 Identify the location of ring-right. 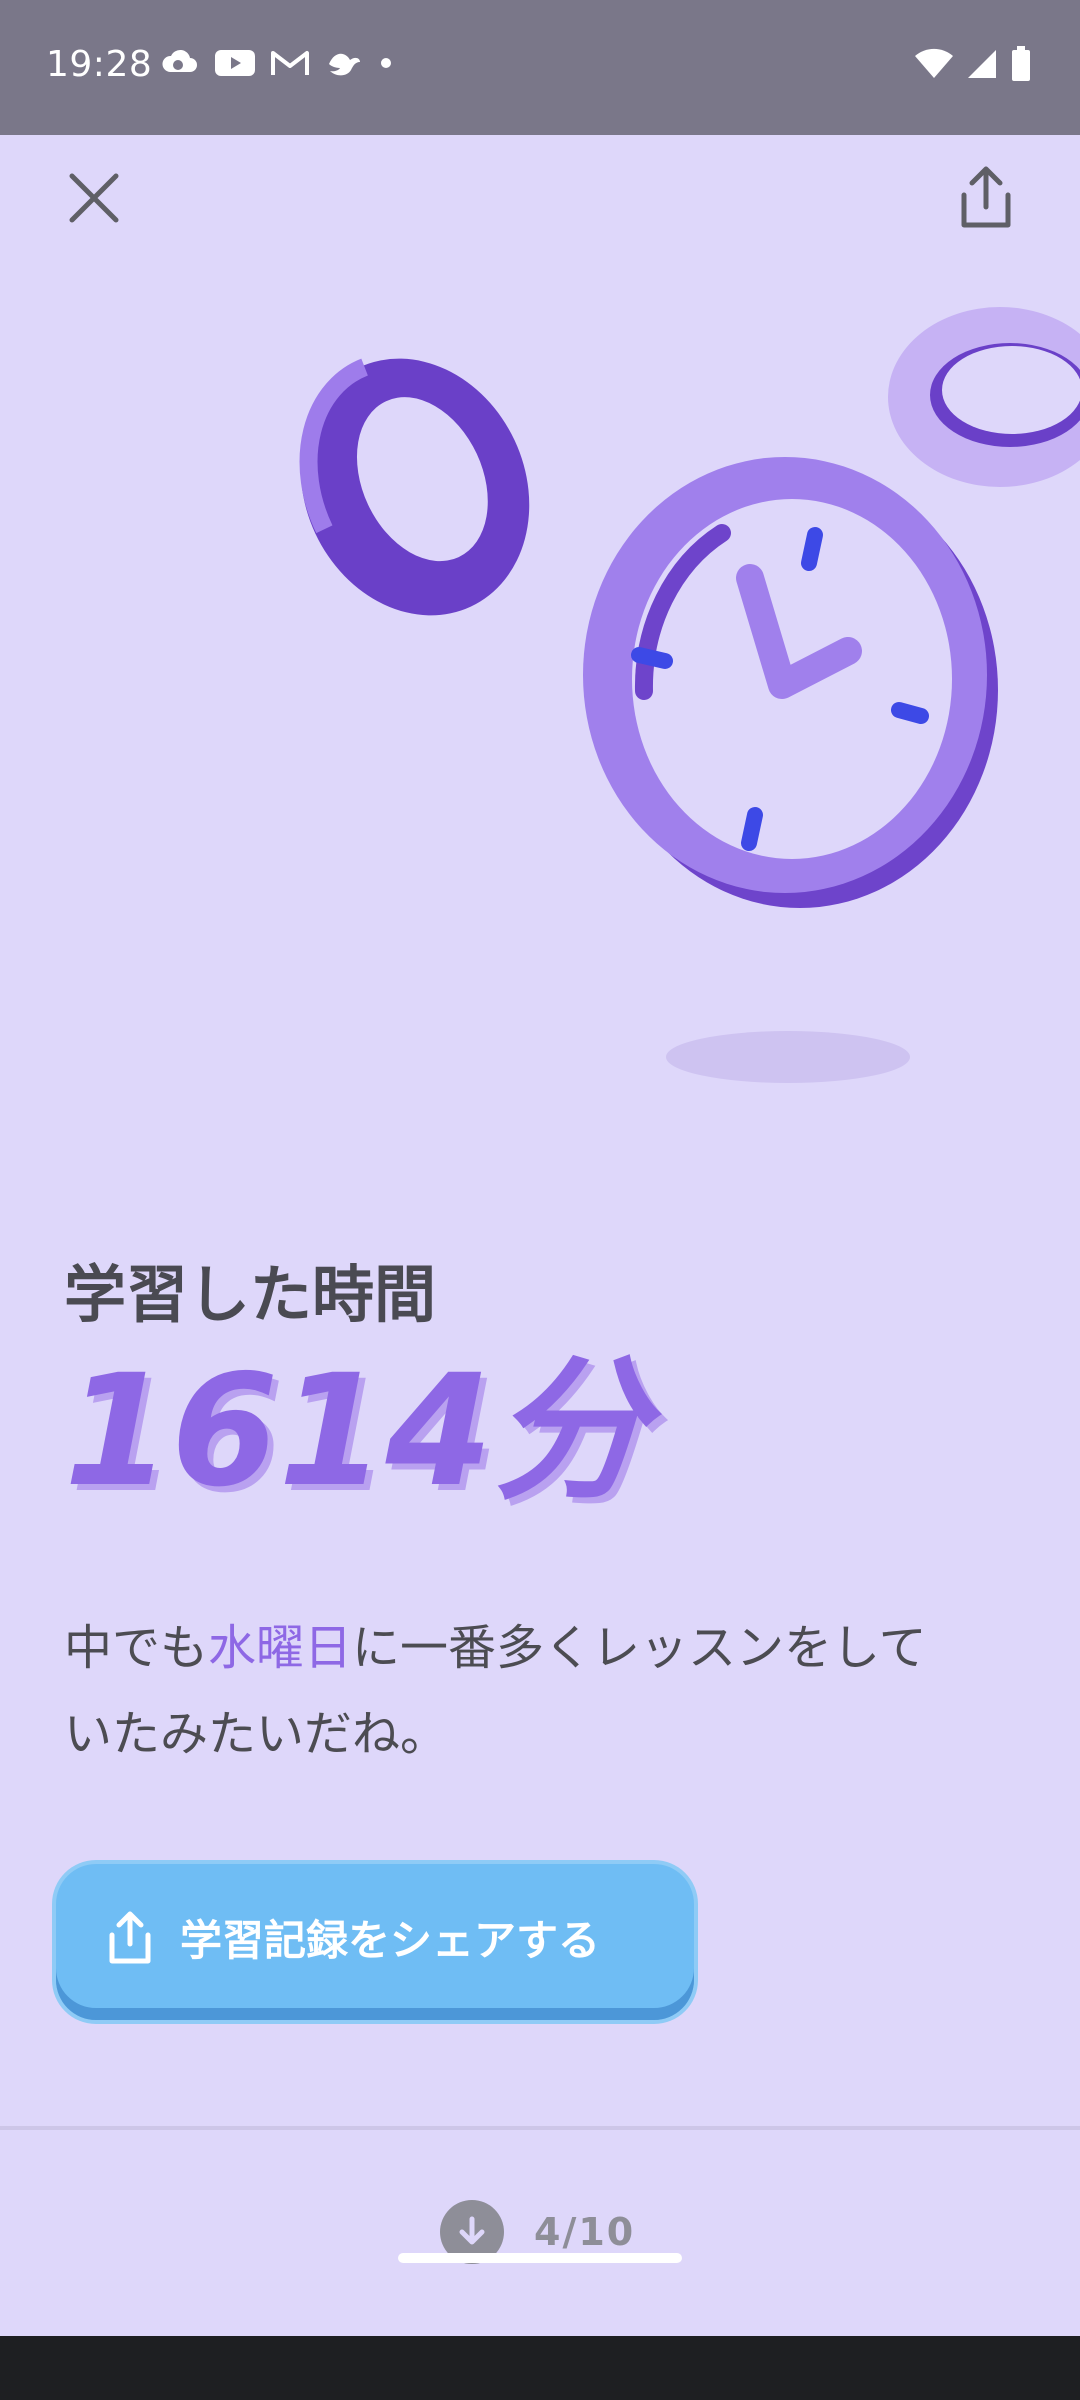
(984, 397).